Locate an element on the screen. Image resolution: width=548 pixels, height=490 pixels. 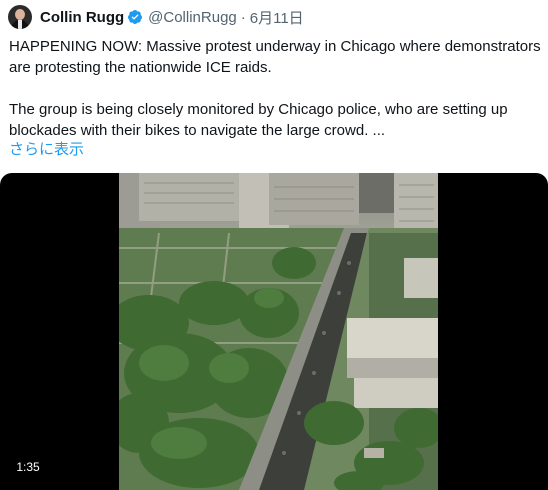
author-handle: @CollinRugg is located at coordinates (192, 17).